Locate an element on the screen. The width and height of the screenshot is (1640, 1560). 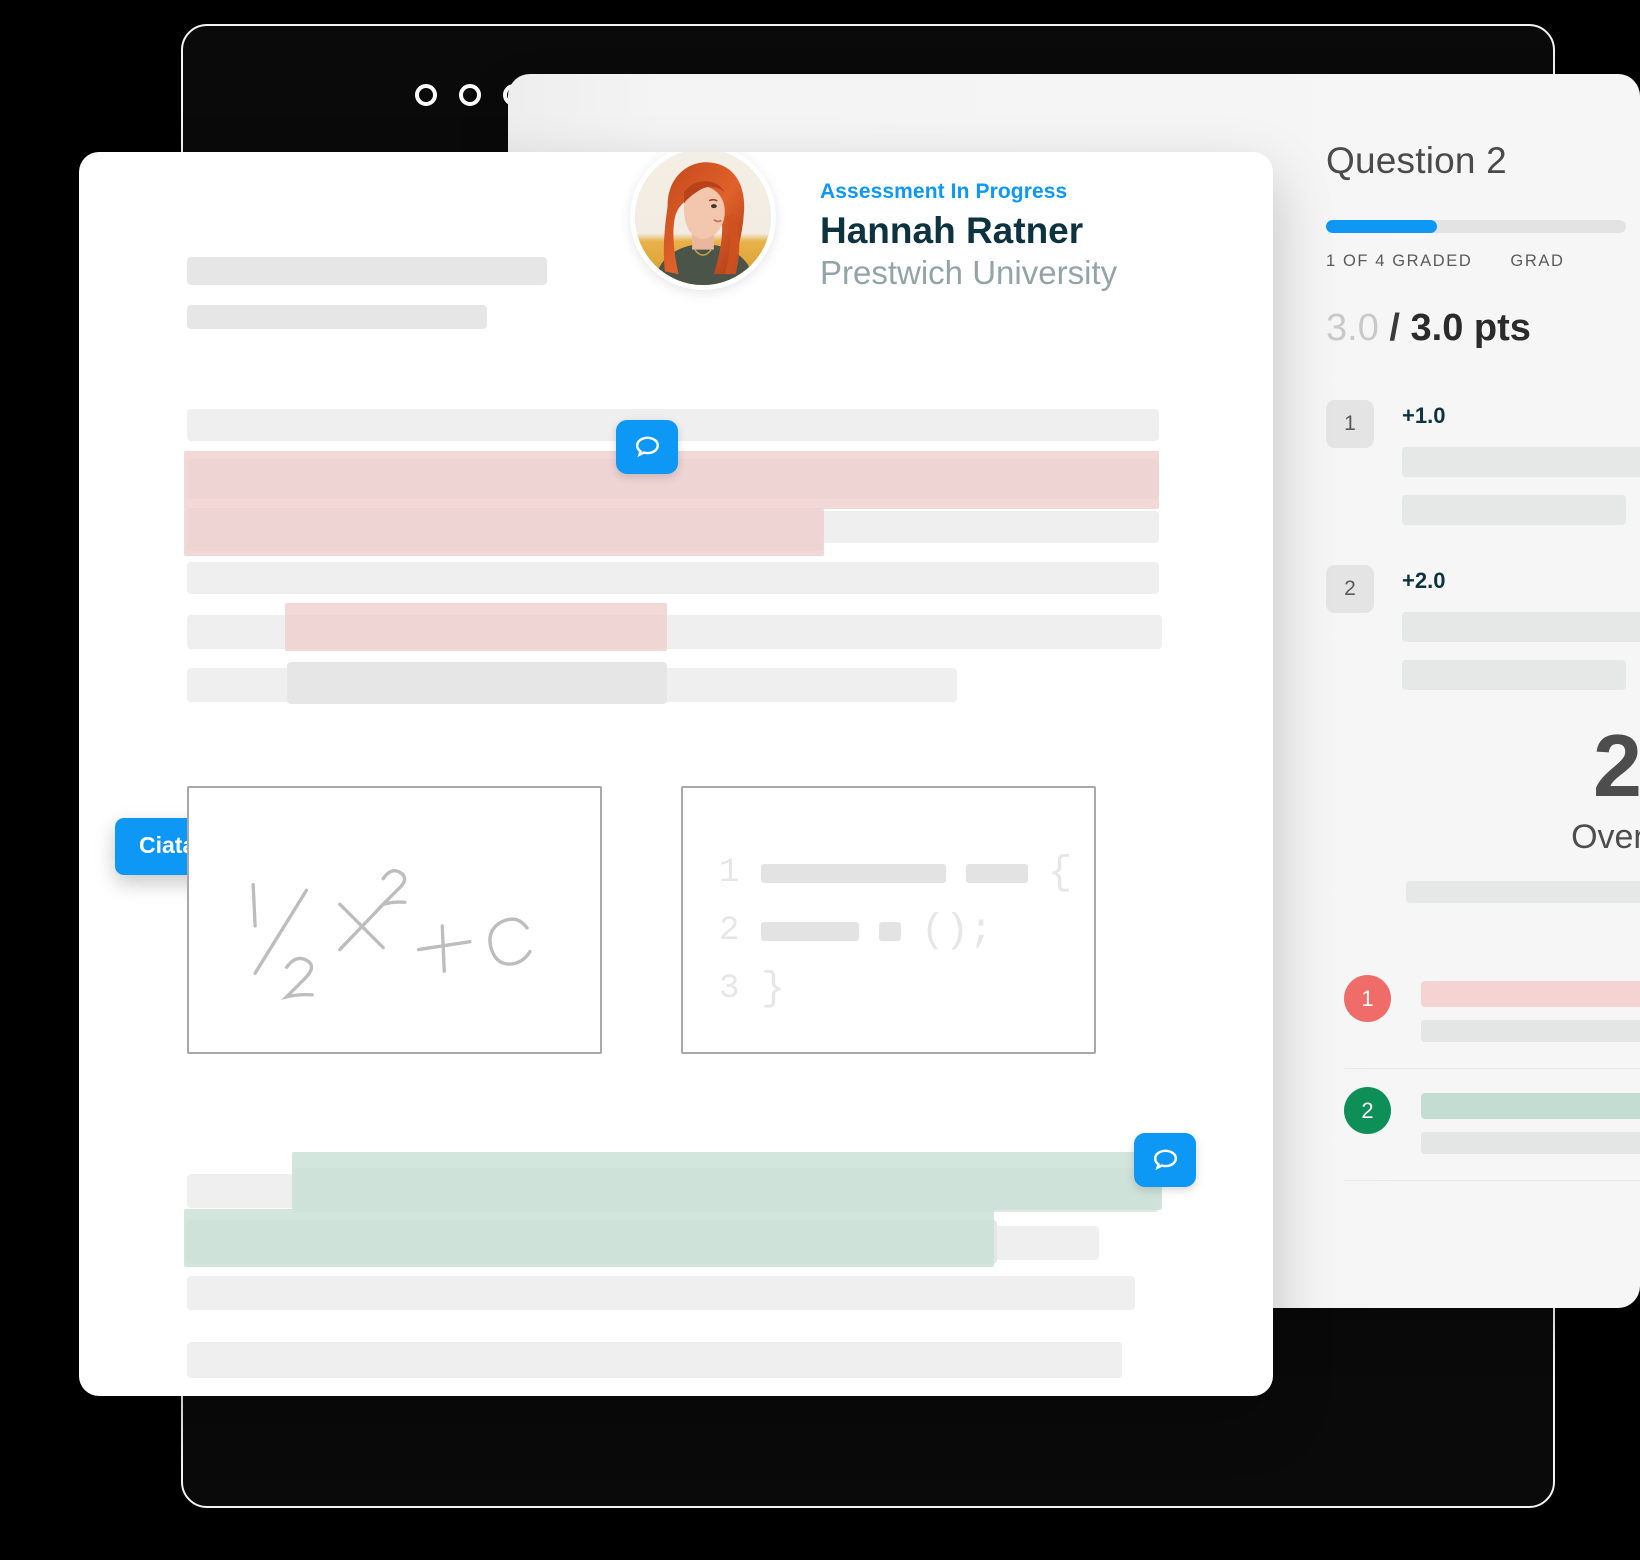
rubric-item-list: 1 +1.0 2 +2.0 is located at coordinates (1483, 545).